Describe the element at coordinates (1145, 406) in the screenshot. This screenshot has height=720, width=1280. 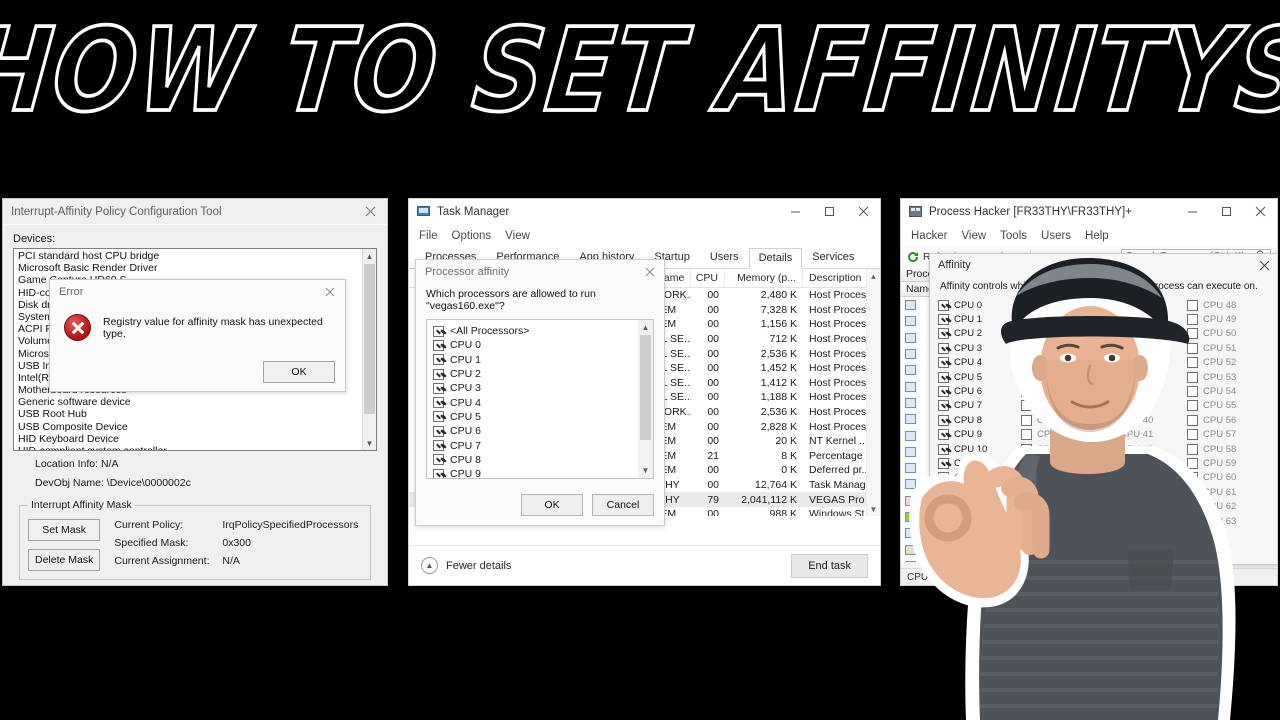
I see `affinity-cpu-row: CPU 39` at that location.